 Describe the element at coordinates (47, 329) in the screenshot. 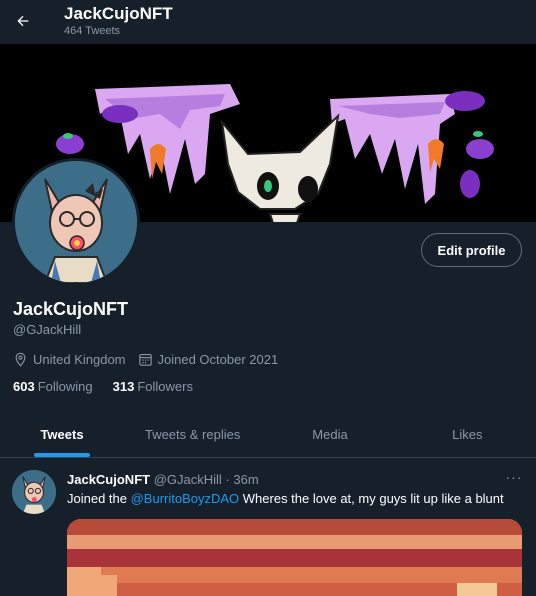

I see `profile-handle: @GJackHill` at that location.